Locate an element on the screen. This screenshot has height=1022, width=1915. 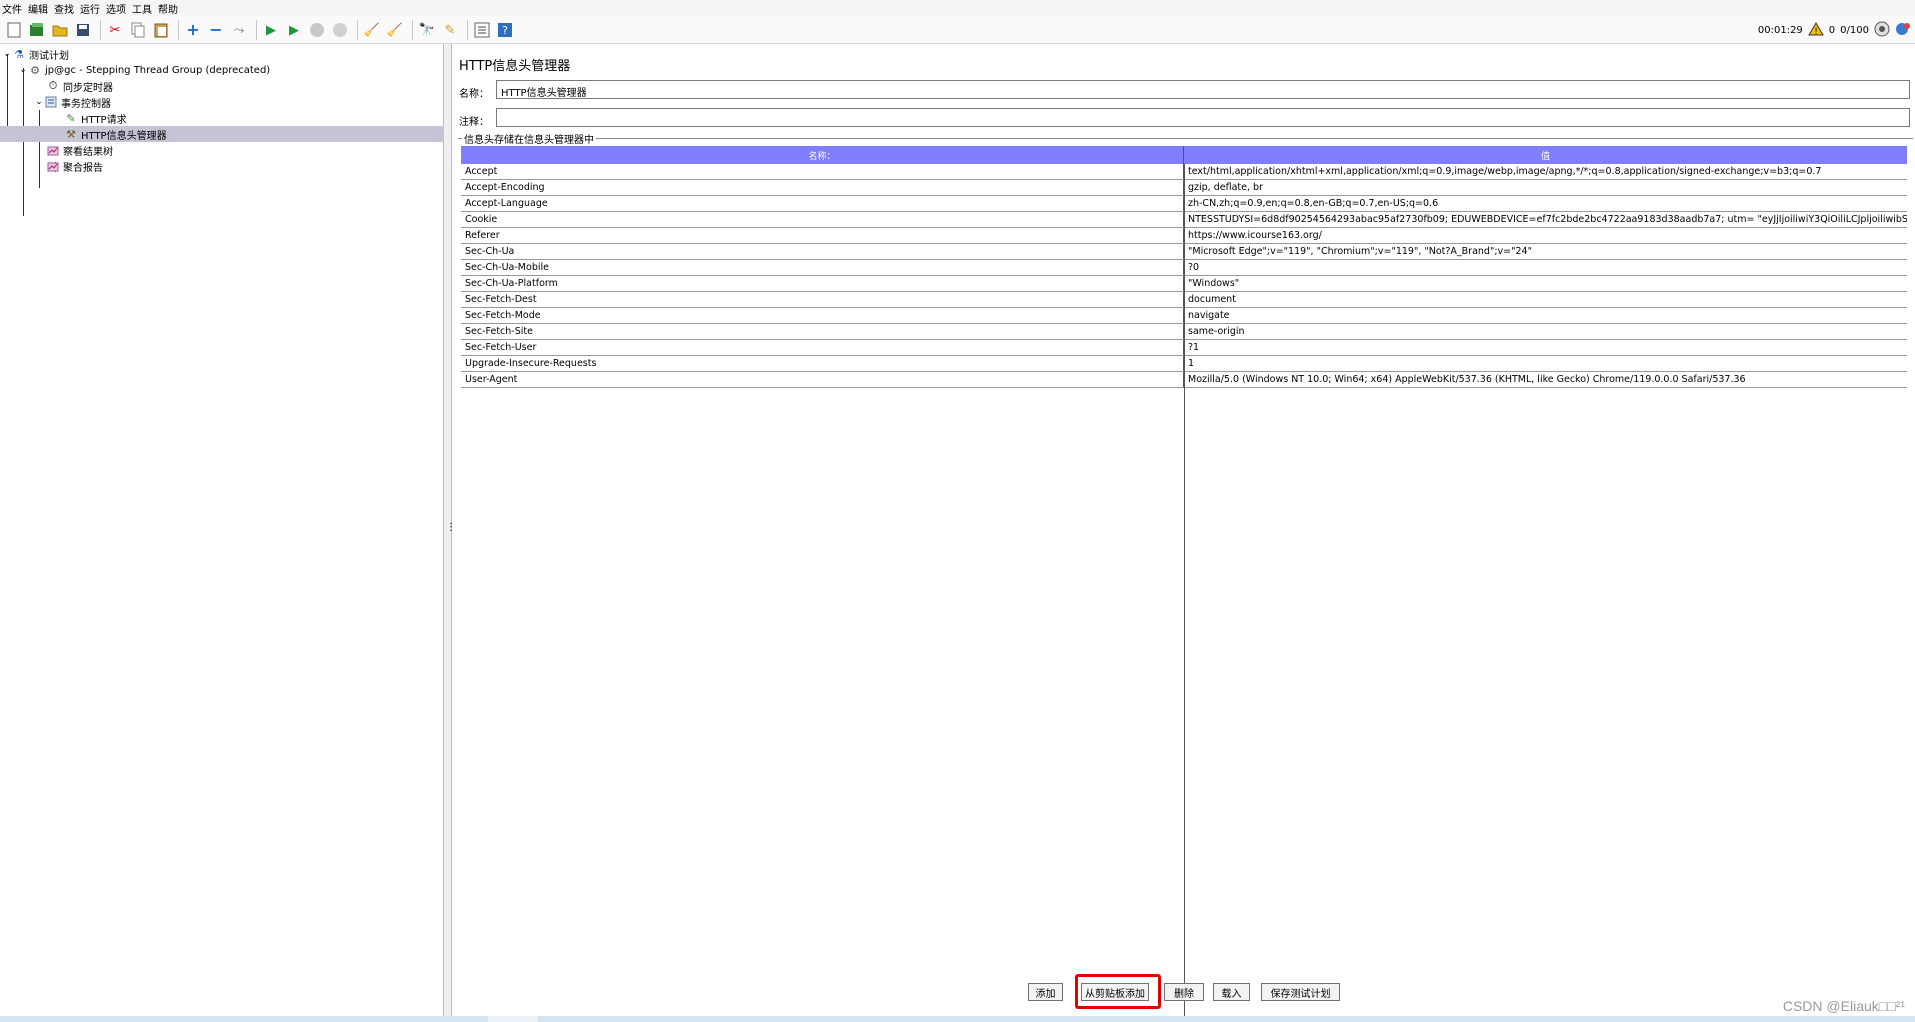
menu-search: 查找 is located at coordinates (64, 8).